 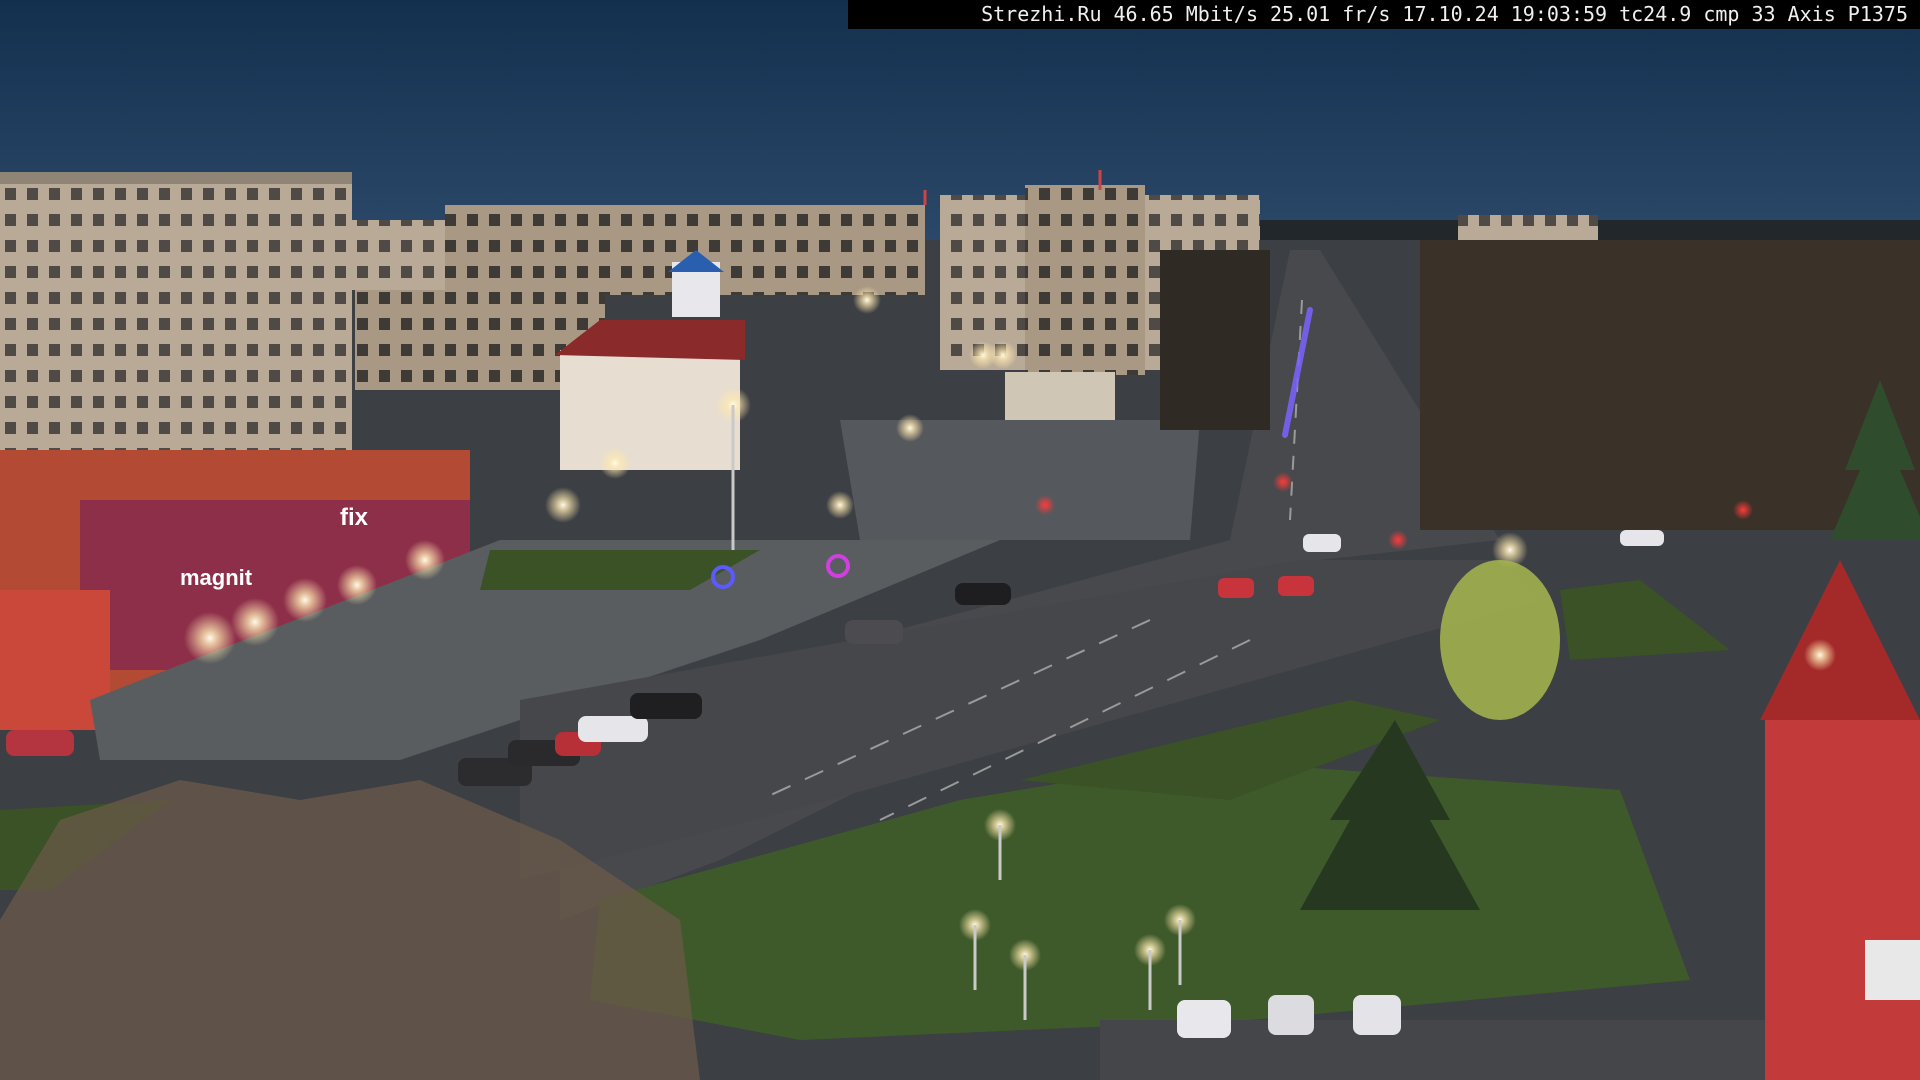 What do you see at coordinates (1670, 385) in the screenshot?
I see `tree-park-right` at bounding box center [1670, 385].